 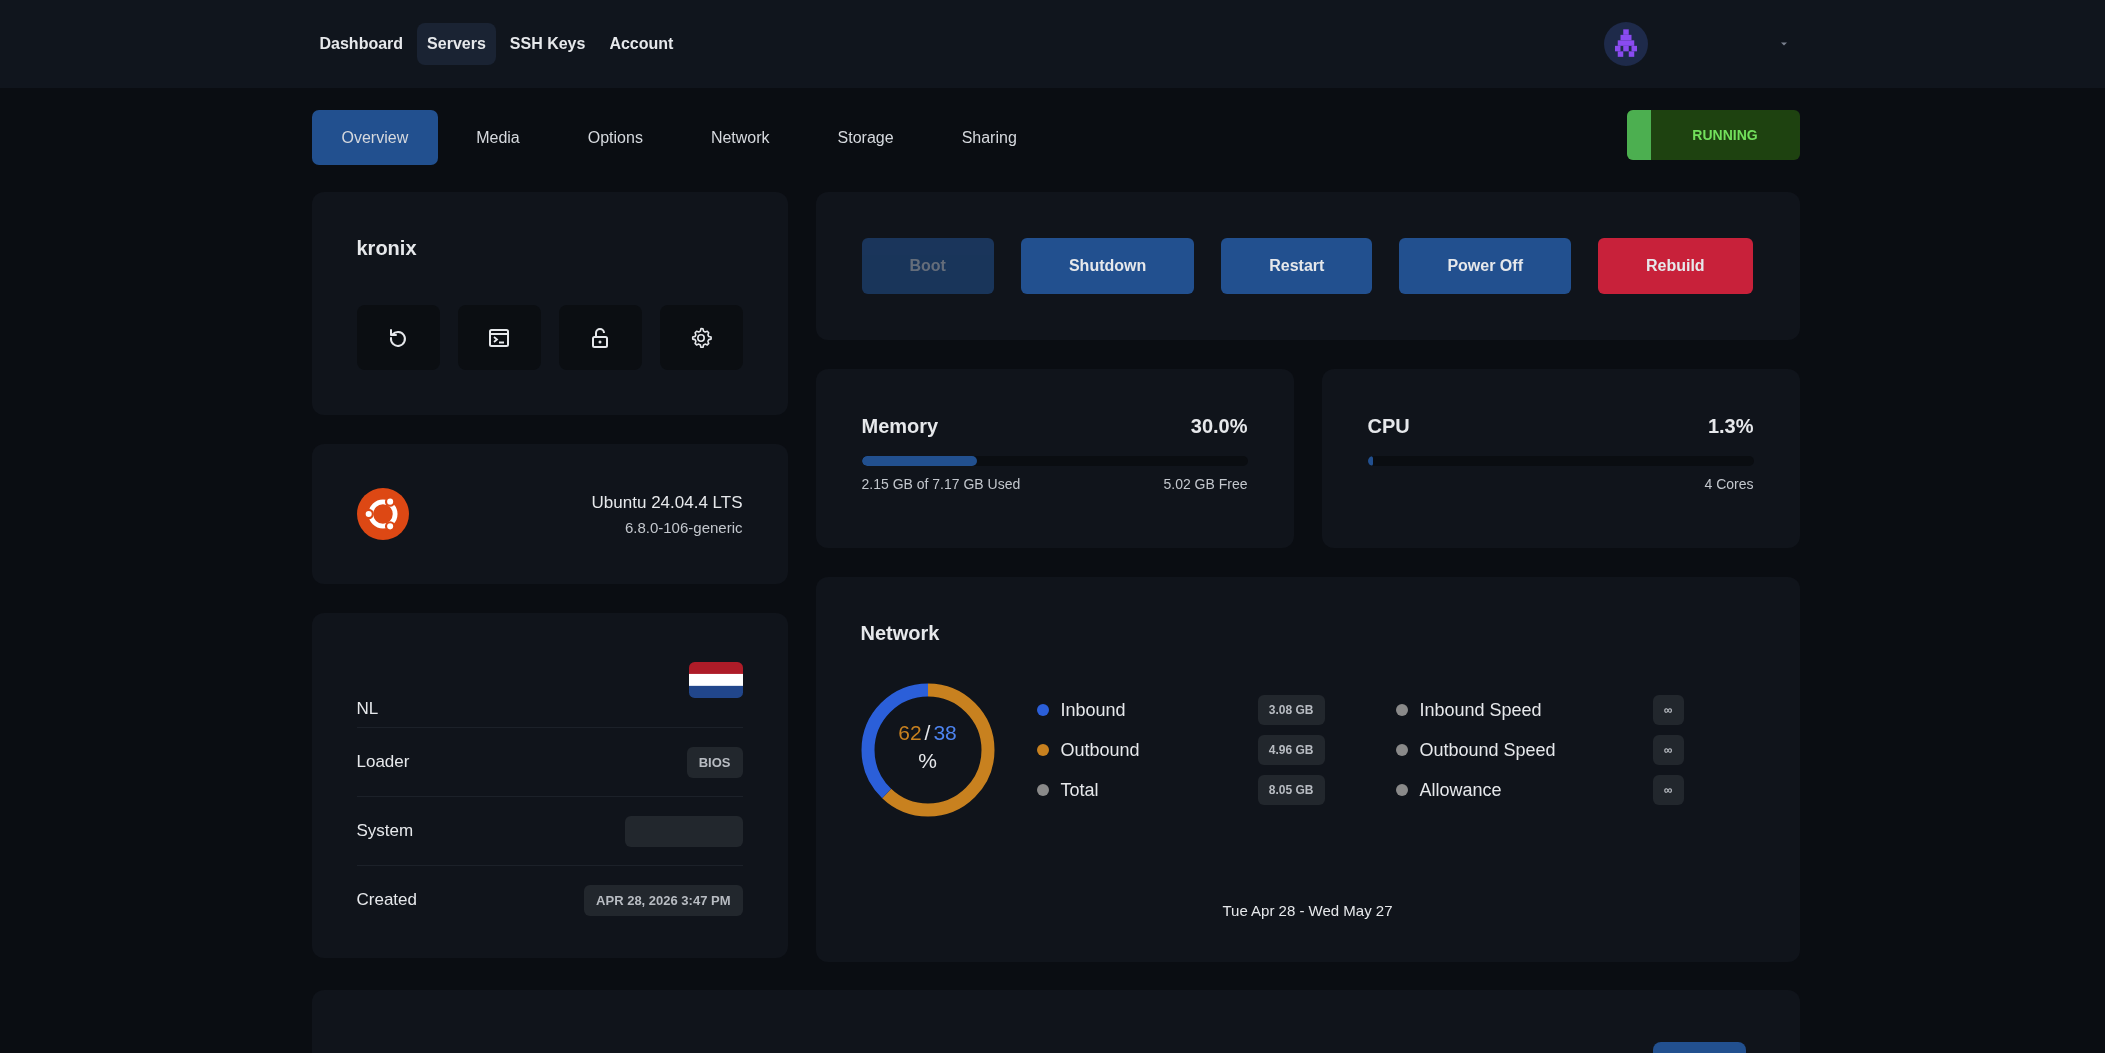 I want to click on tab: Network, so click(x=740, y=137).